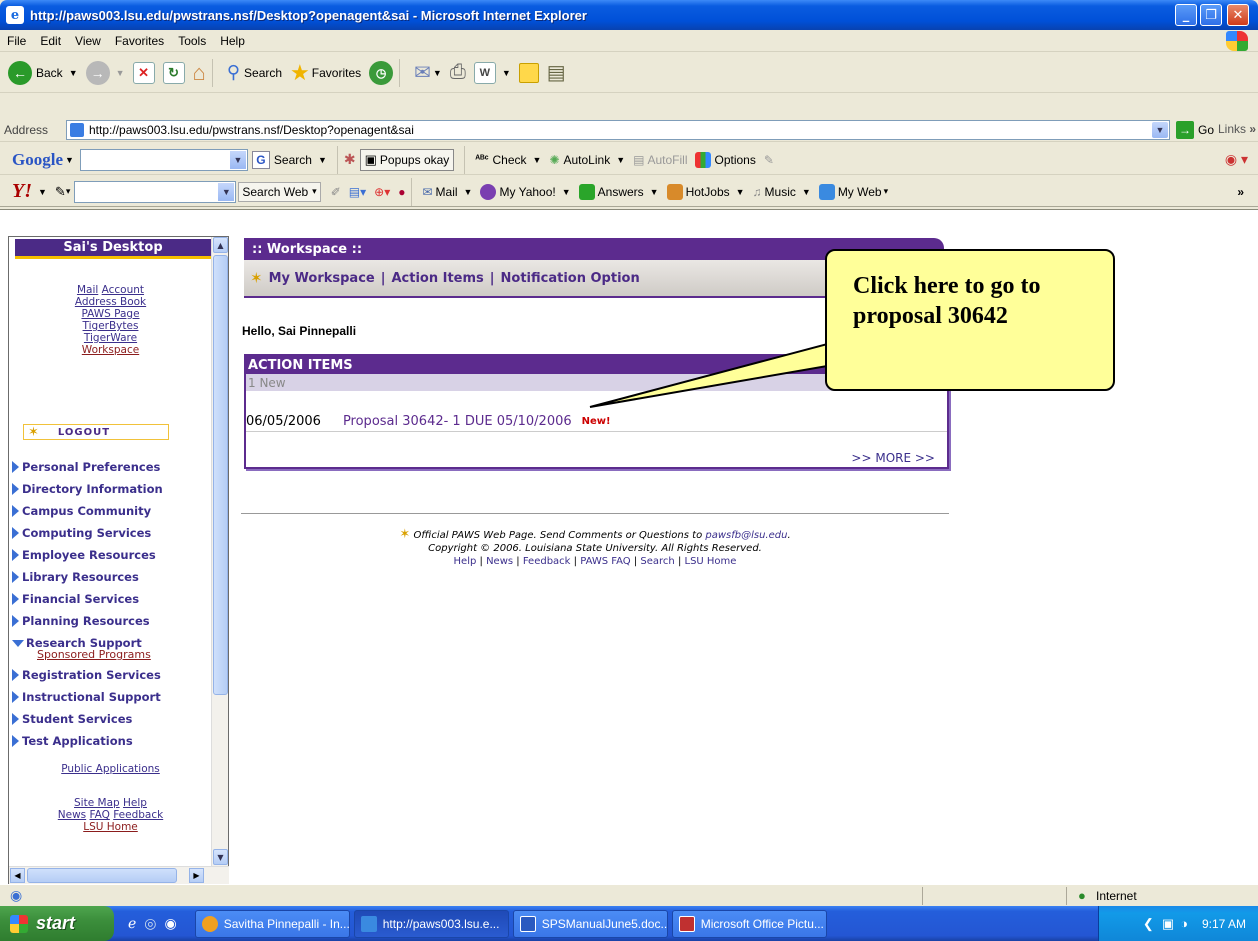  I want to click on scroll-right-icon: ▶, so click(196, 875).